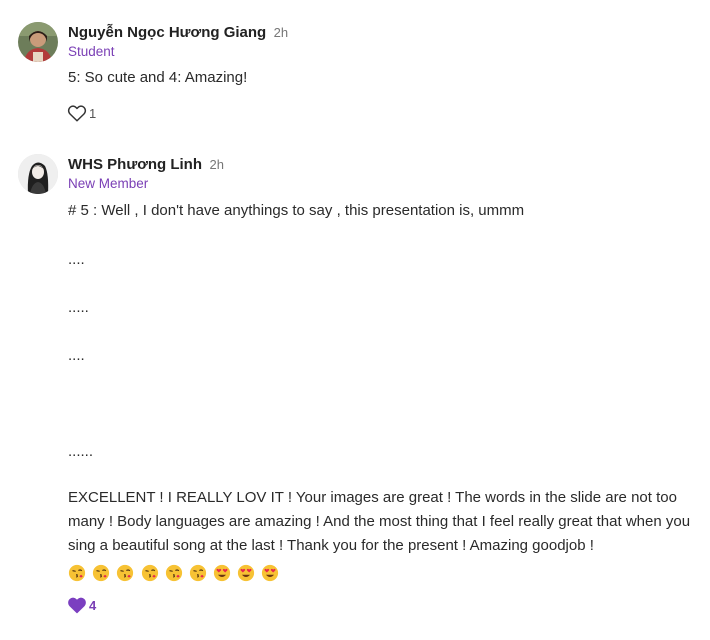 This screenshot has width=710, height=640. Describe the element at coordinates (108, 183) in the screenshot. I see `author-role: New Member` at that location.